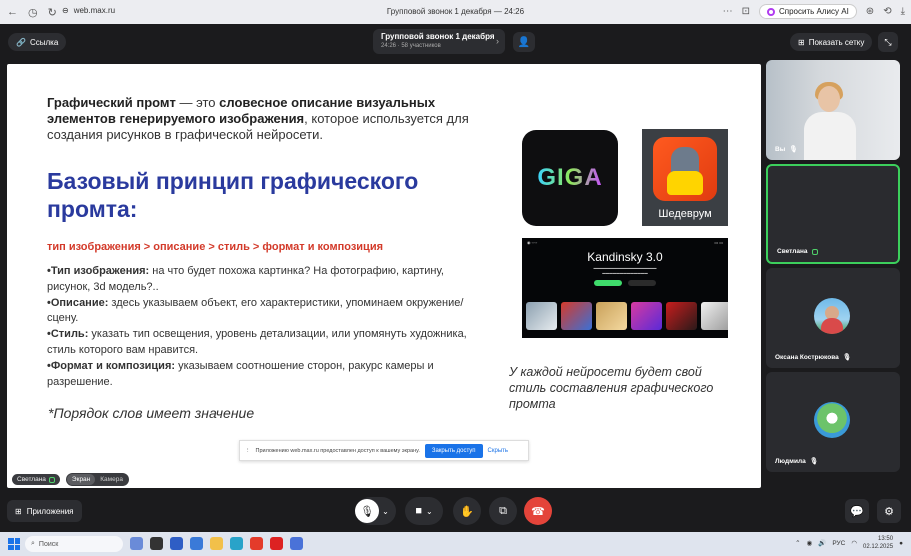 The width and height of the screenshot is (911, 556). I want to click on screen-share-icon: ⧉, so click(503, 510).